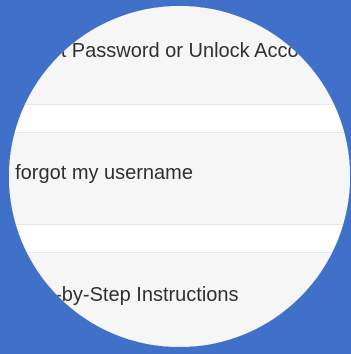 This screenshot has width=351, height=354. Describe the element at coordinates (101, 173) in the screenshot. I see `forgot-username-label: I forgot my username` at that location.